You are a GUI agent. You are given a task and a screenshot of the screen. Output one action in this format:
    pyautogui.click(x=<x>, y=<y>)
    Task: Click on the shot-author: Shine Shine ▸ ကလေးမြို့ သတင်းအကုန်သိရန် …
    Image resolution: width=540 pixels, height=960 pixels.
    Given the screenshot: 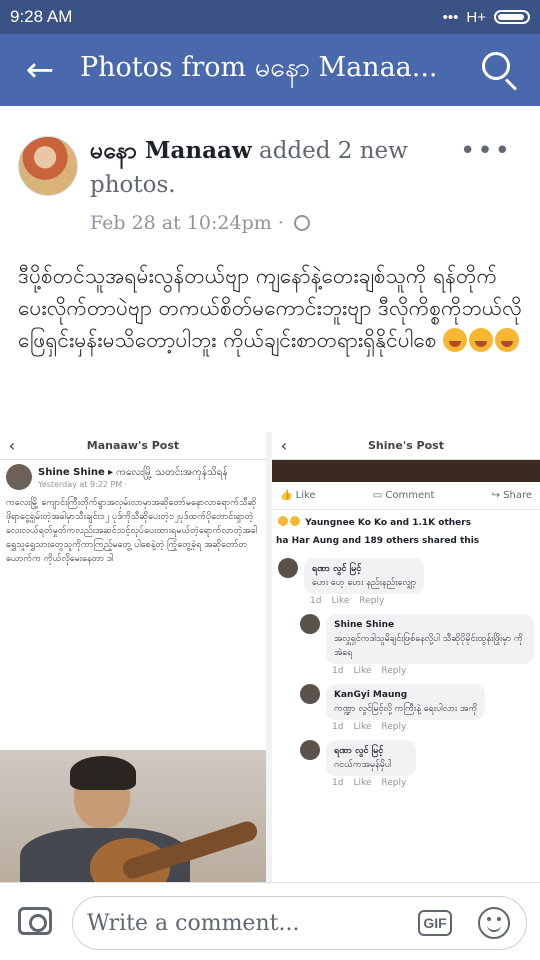 What is the action you would take?
    pyautogui.click(x=133, y=477)
    